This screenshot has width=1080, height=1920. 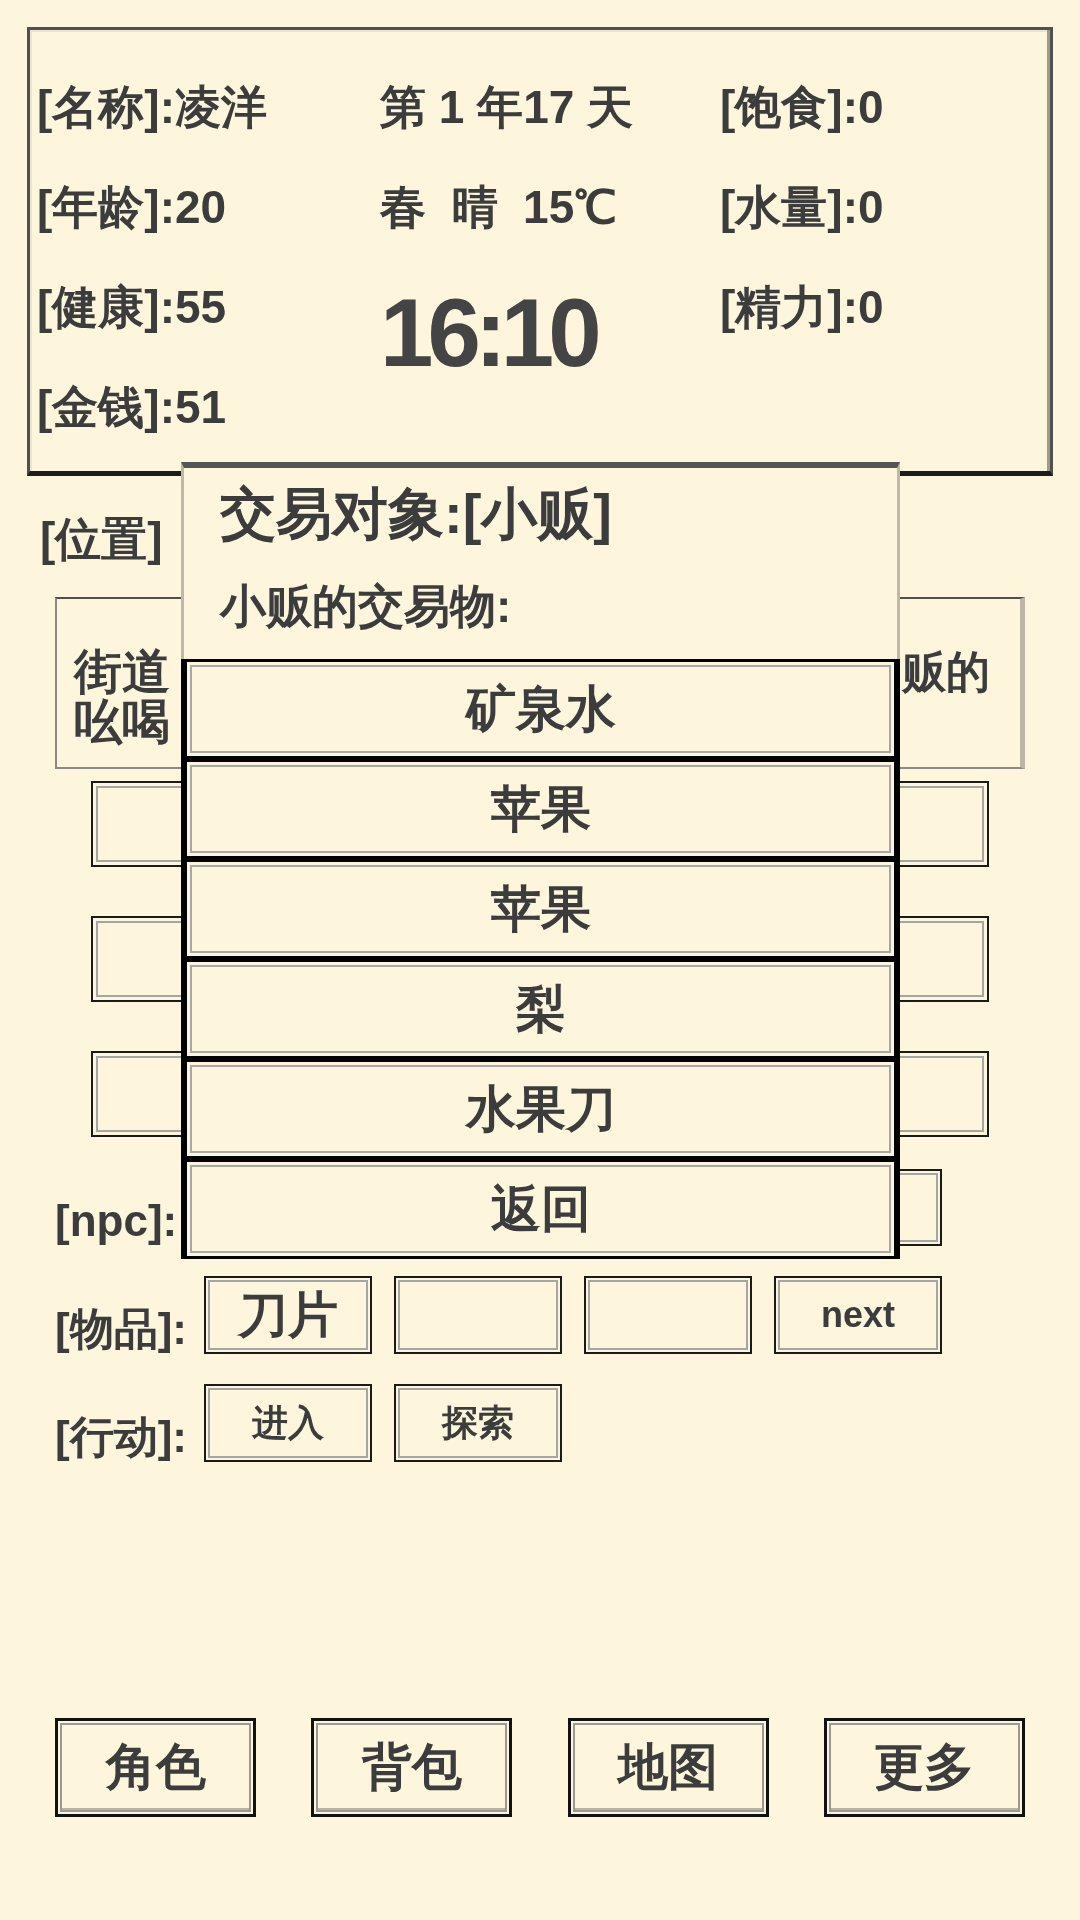 I want to click on card-text: 吆喝, so click(x=122, y=722).